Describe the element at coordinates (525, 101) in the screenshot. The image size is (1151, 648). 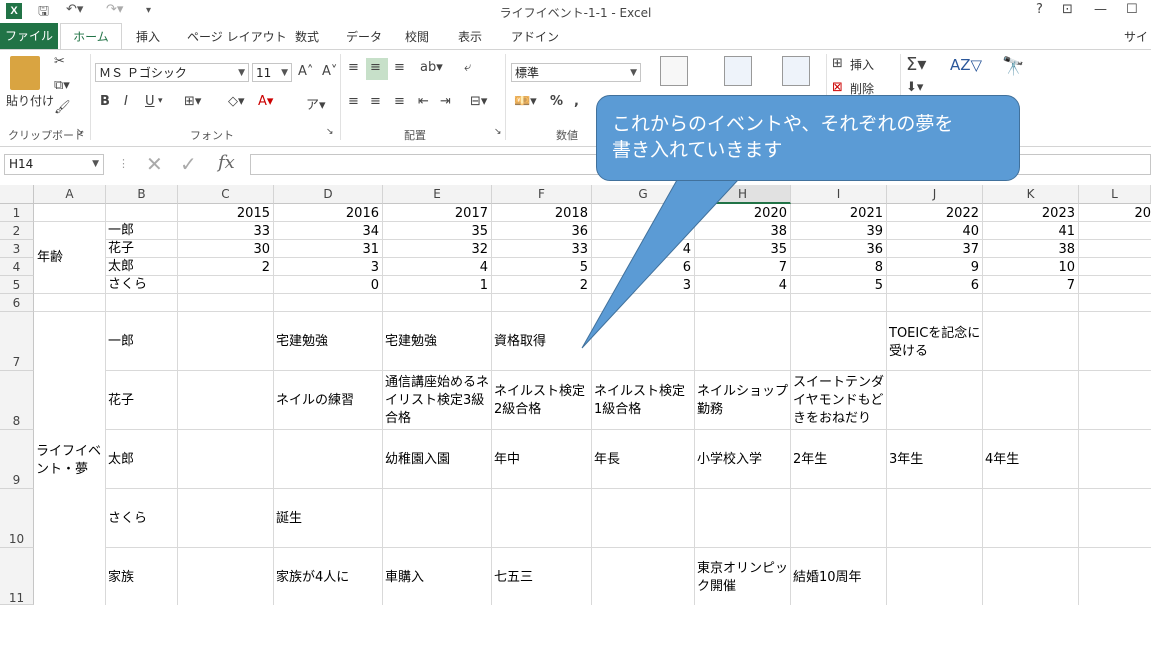
I see `accounting-format-icon: 💴▾` at that location.